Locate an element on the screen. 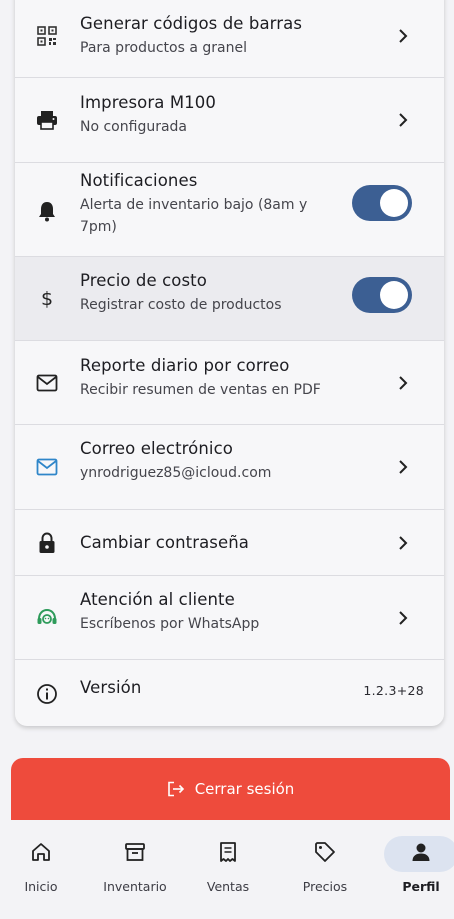 The width and height of the screenshot is (454, 919). settings-item-title: Cambiar contraseña is located at coordinates (165, 542).